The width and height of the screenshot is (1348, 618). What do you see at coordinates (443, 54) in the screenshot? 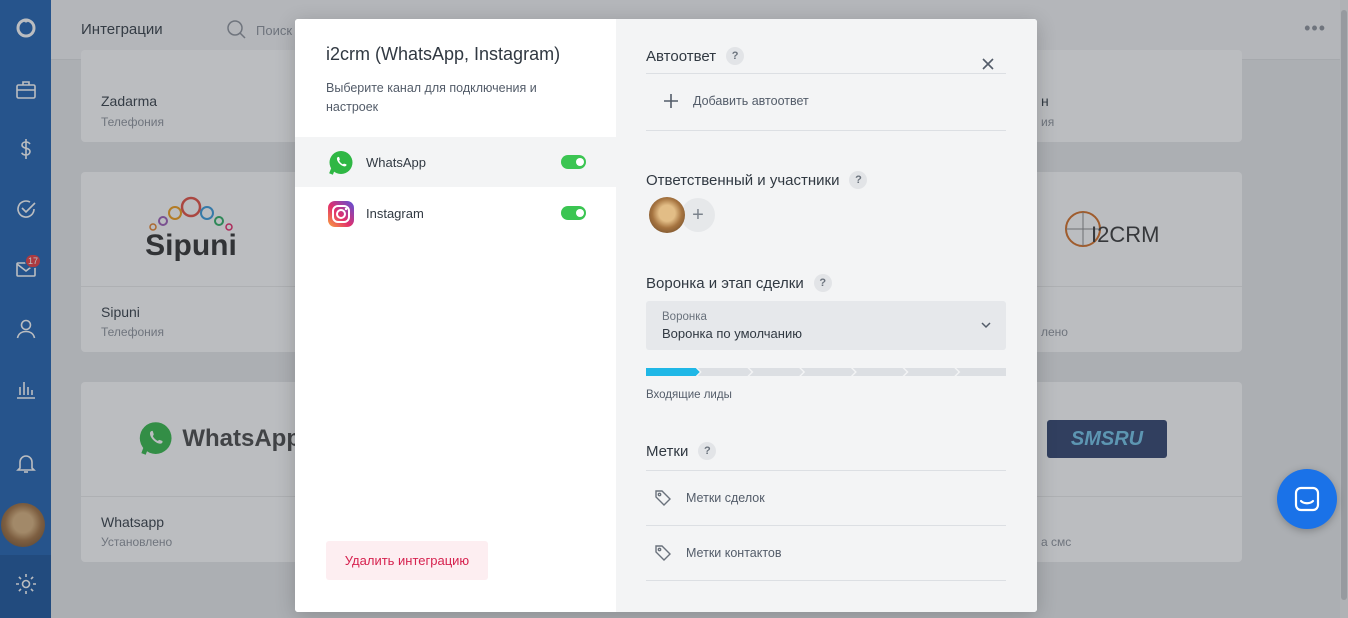
I see `modal-title: i2crm (WhatsApp, Instagram)` at bounding box center [443, 54].